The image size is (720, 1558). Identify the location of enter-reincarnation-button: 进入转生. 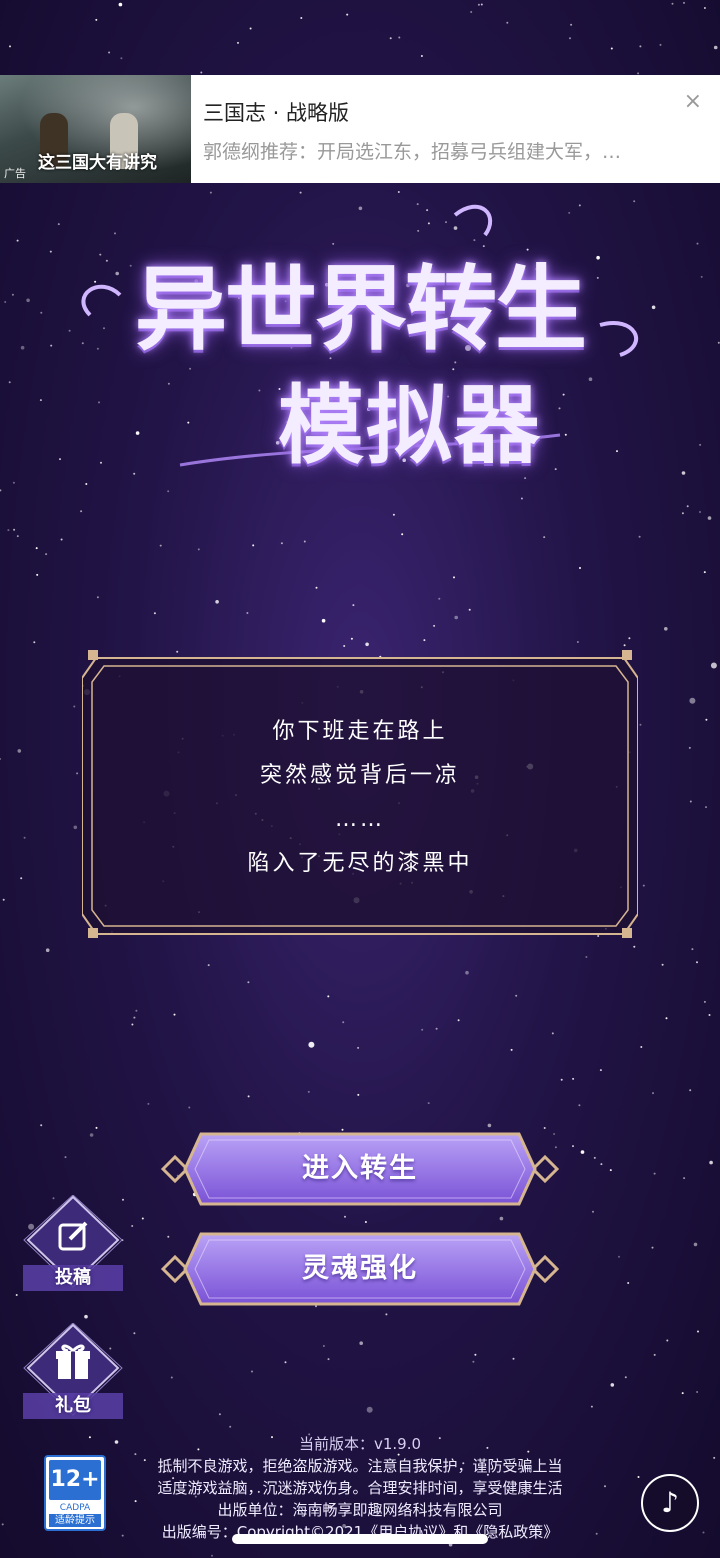
(360, 1169).